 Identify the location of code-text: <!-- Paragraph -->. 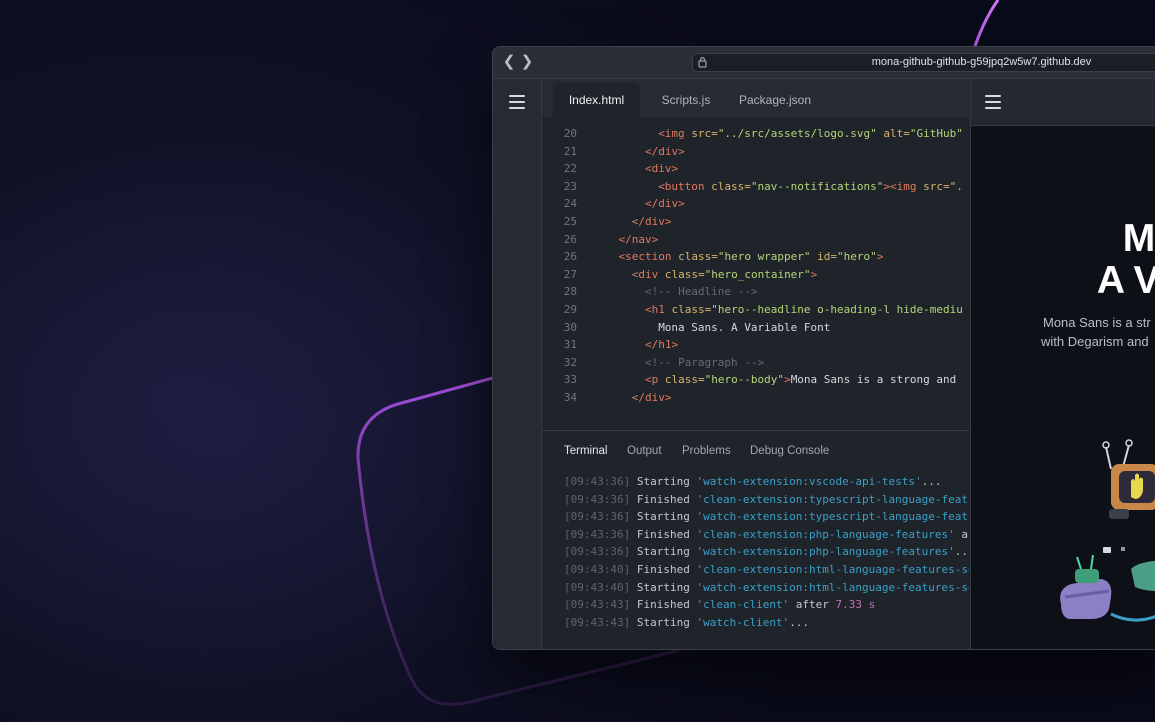
(704, 362).